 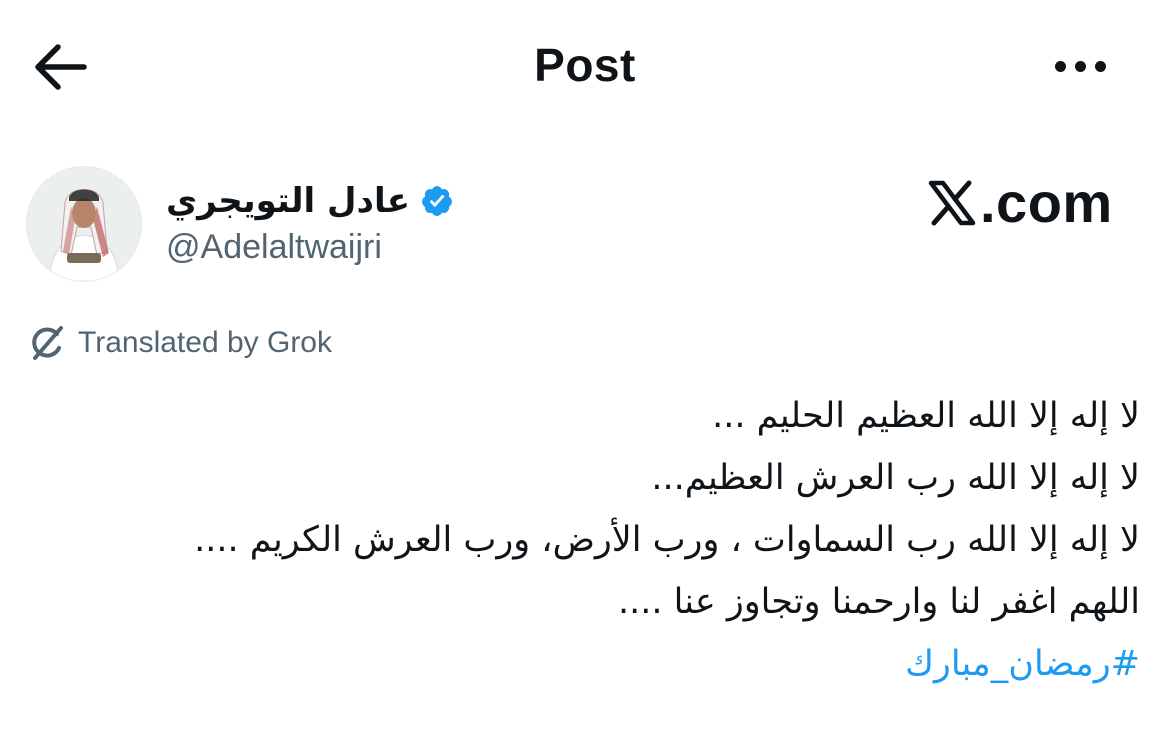 What do you see at coordinates (288, 201) in the screenshot?
I see `author-display-name: عادل التويجري` at bounding box center [288, 201].